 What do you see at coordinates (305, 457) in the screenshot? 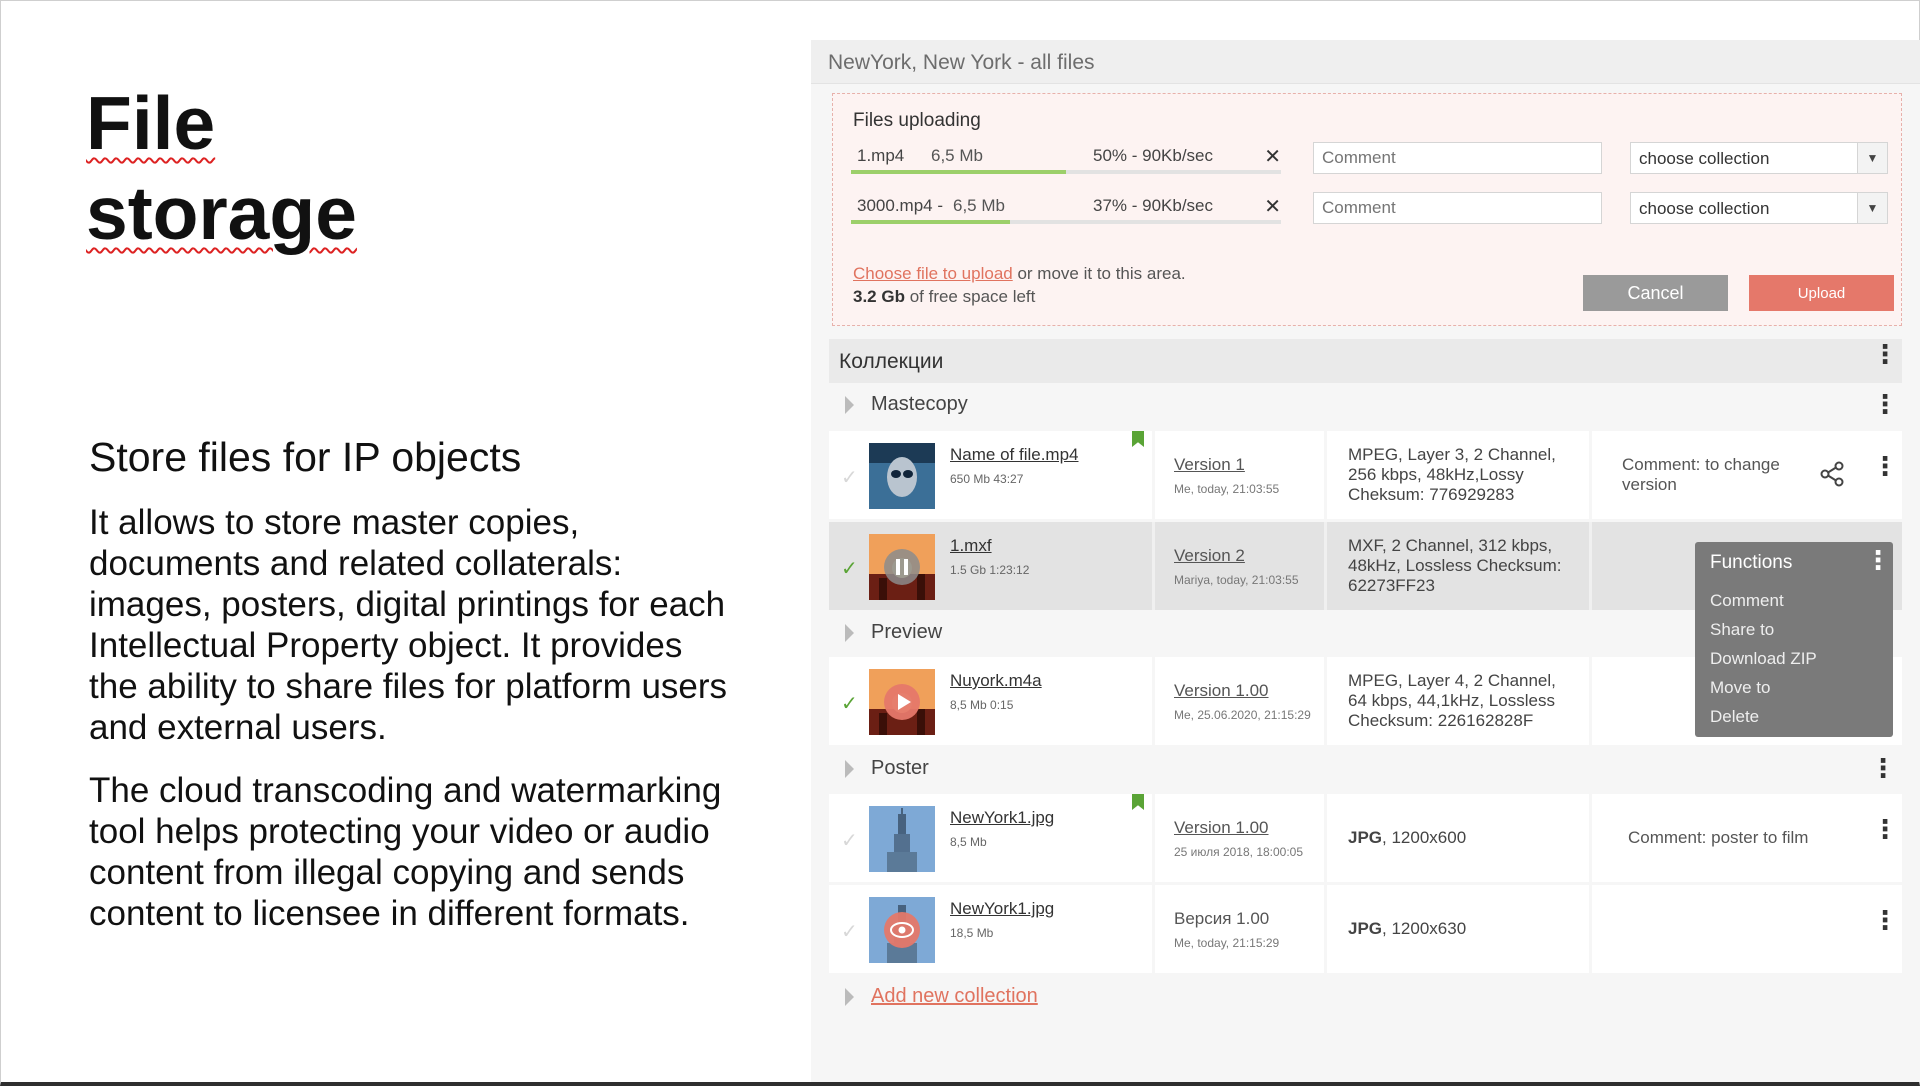
I see `subtitle: Store files for IP objects` at bounding box center [305, 457].